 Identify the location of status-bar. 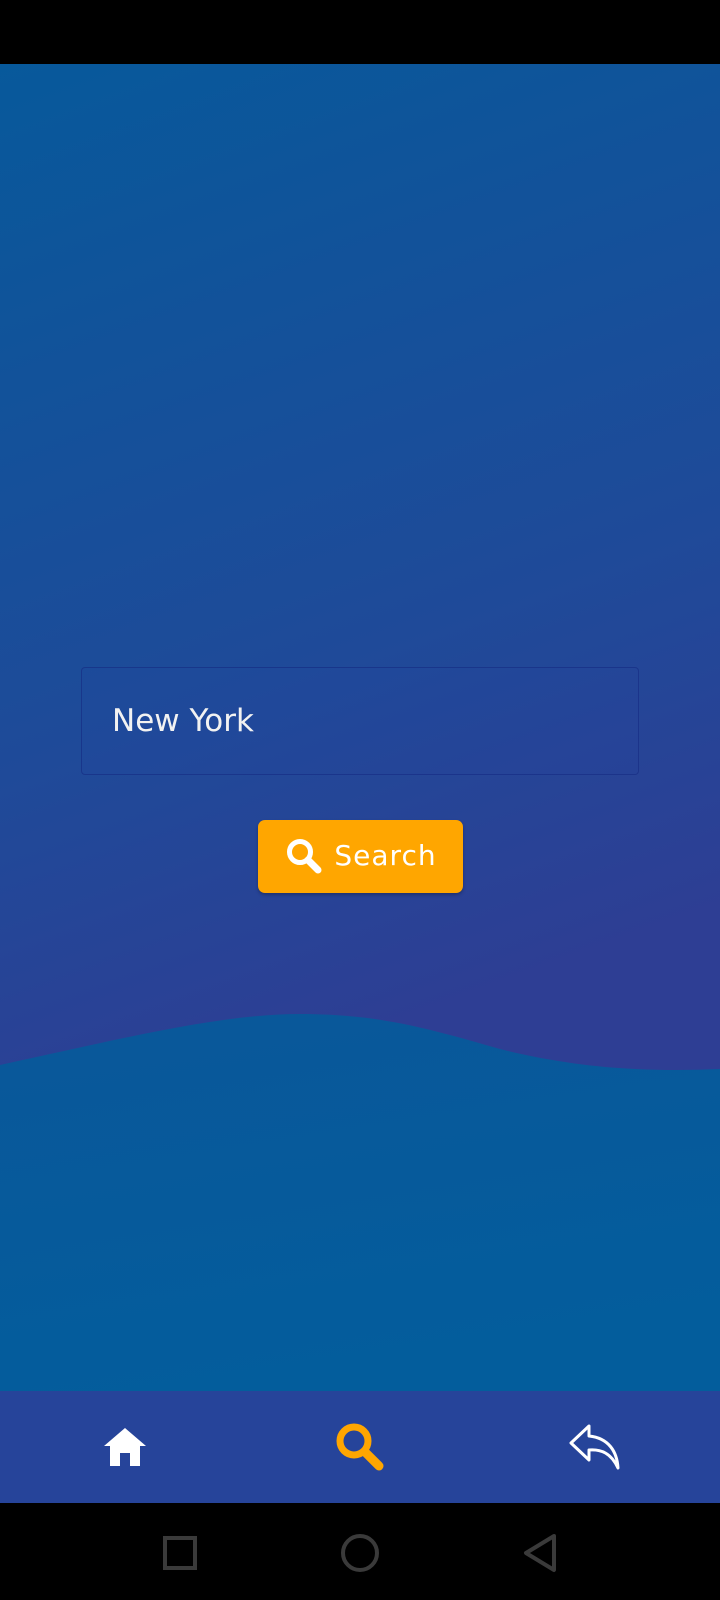
(360, 32).